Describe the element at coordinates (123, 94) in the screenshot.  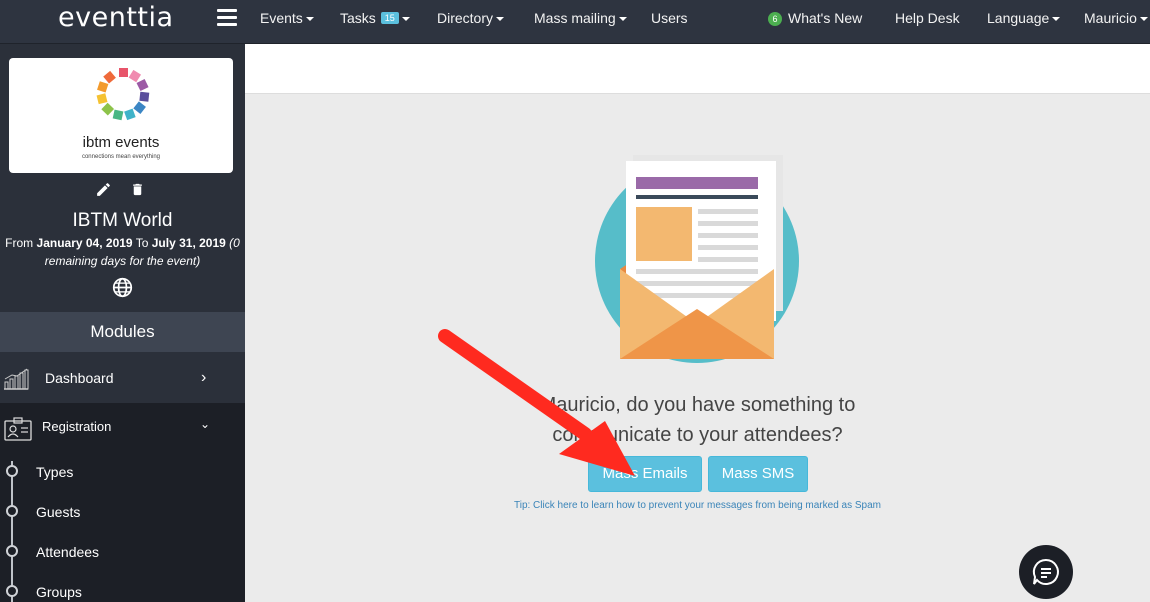
I see `ibtm-logo-icon` at that location.